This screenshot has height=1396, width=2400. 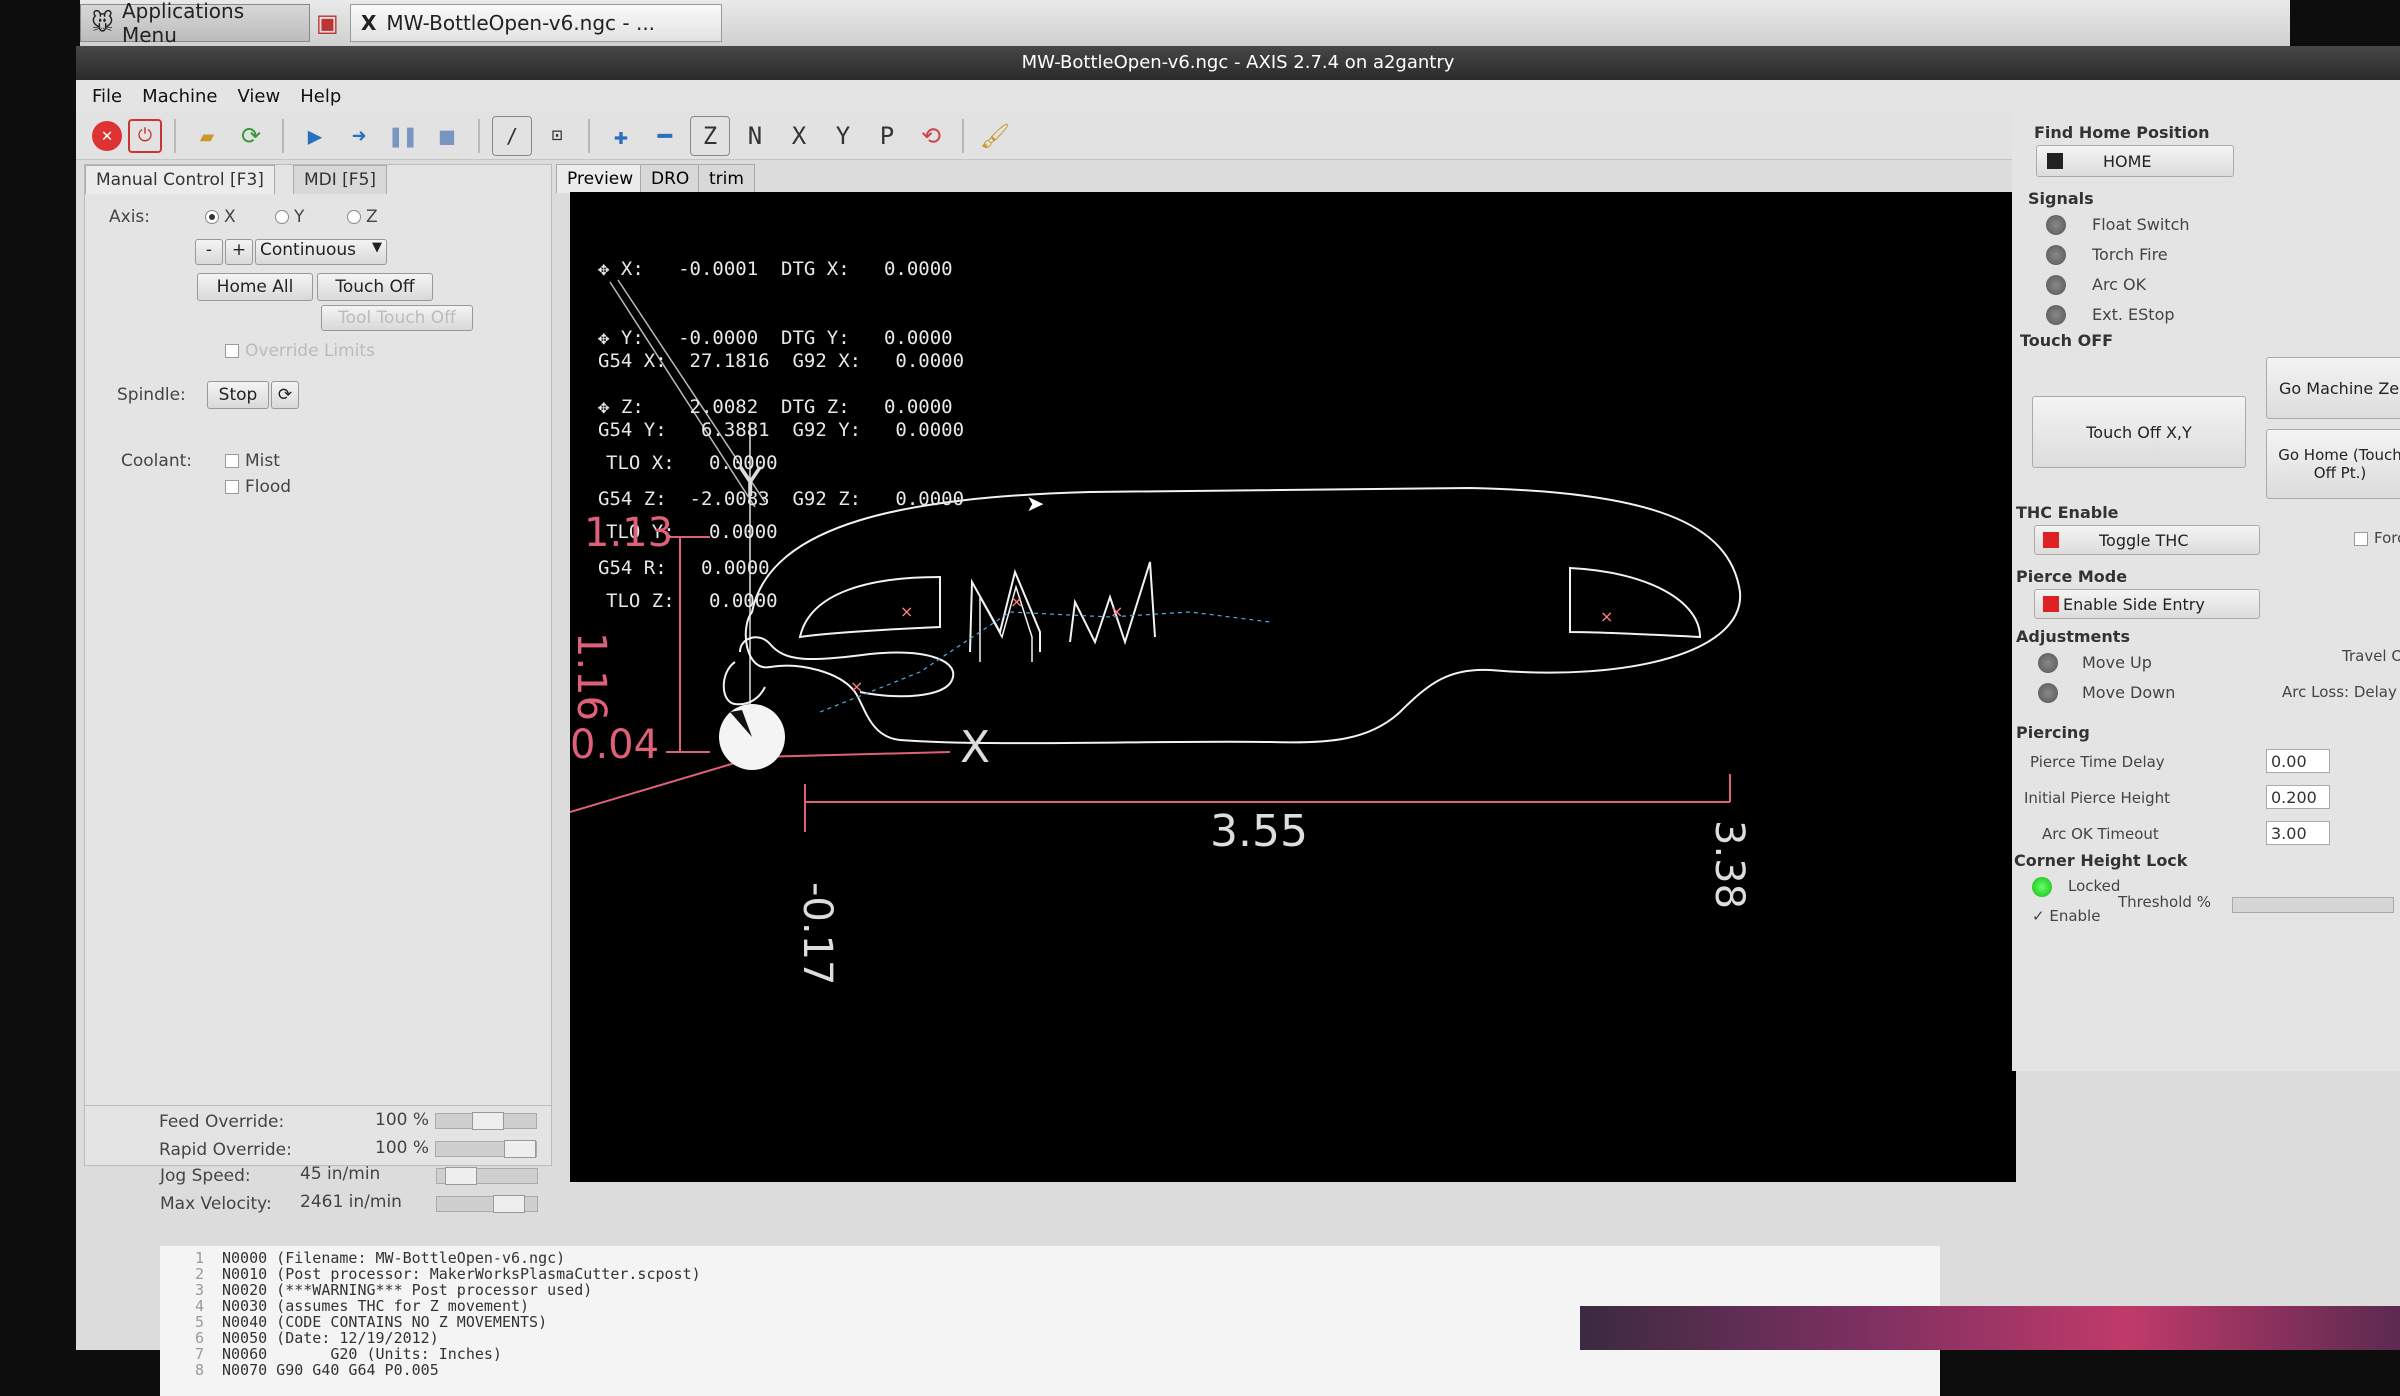 I want to click on rapid-override-slider, so click(x=486, y=1149).